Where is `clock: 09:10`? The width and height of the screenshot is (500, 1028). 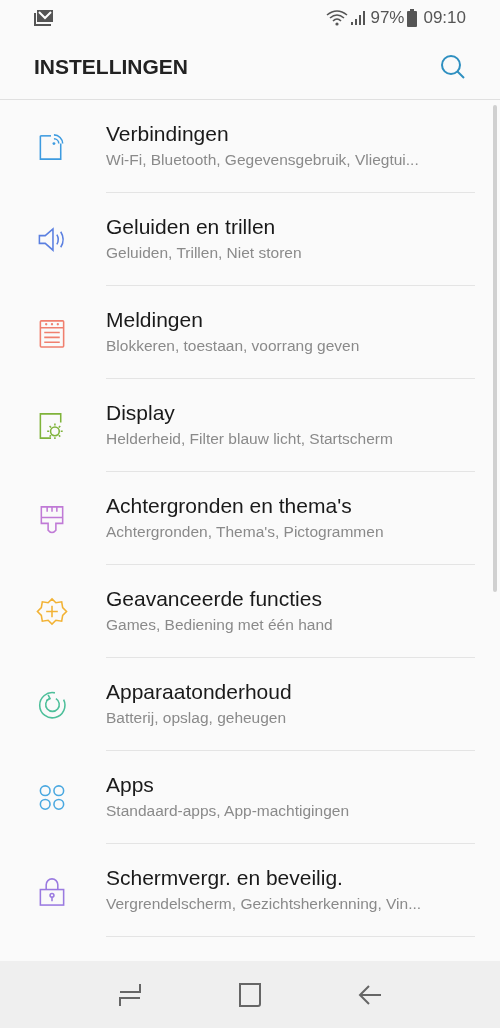 clock: 09:10 is located at coordinates (444, 17).